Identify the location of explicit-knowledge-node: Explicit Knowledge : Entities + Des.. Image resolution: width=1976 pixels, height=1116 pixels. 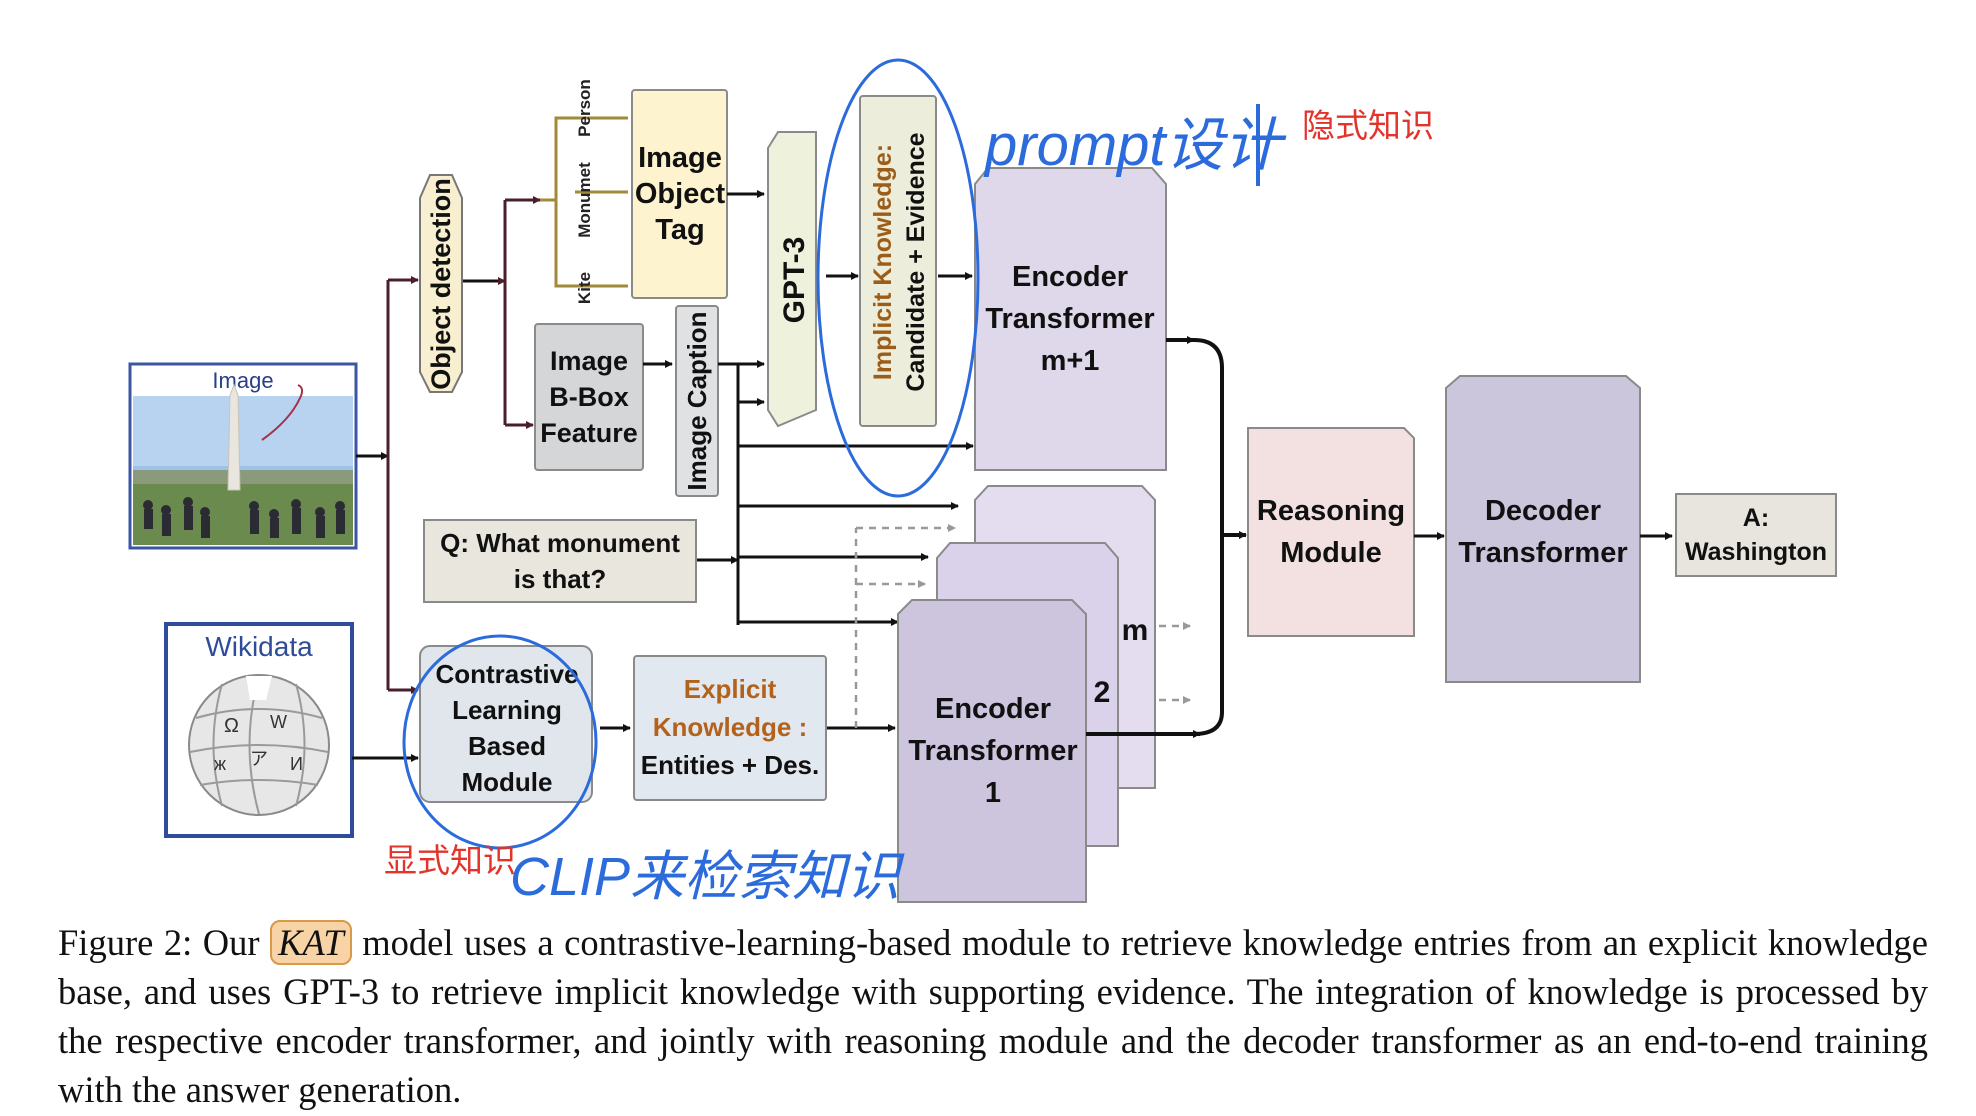
(730, 728).